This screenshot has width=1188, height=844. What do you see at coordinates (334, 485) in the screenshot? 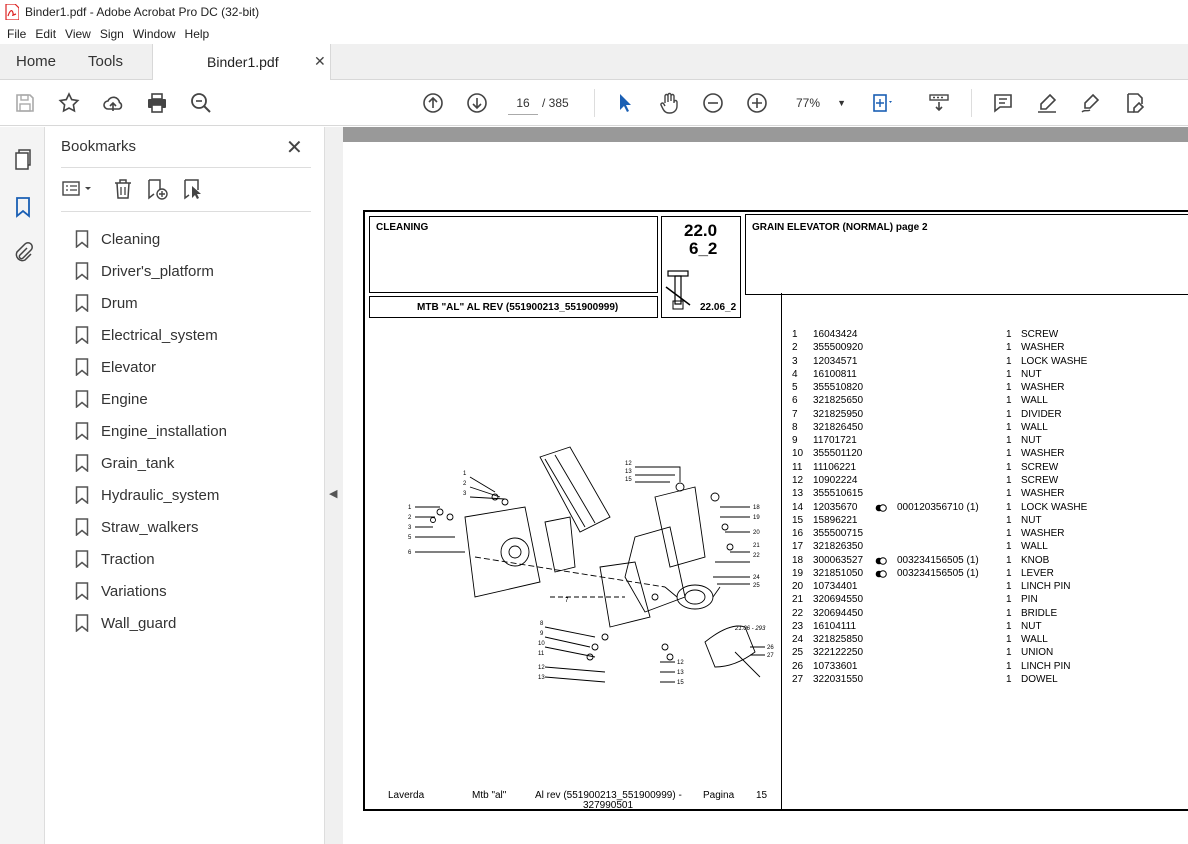
I see `panel-splitter` at bounding box center [334, 485].